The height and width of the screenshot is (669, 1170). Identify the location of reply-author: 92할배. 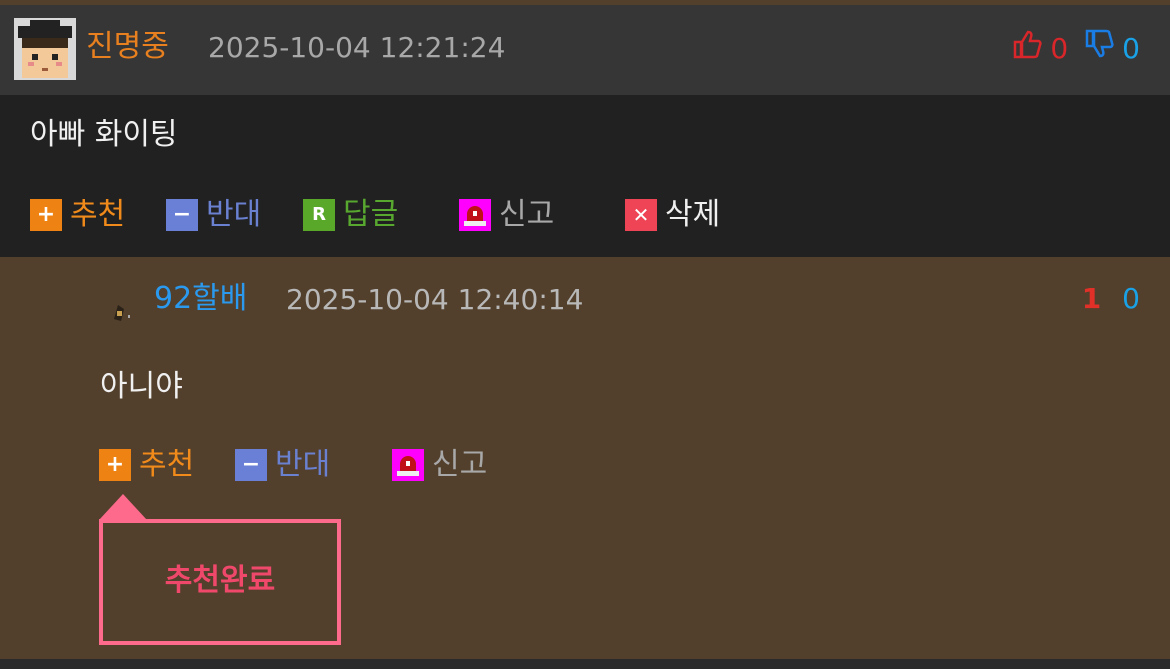
(200, 299).